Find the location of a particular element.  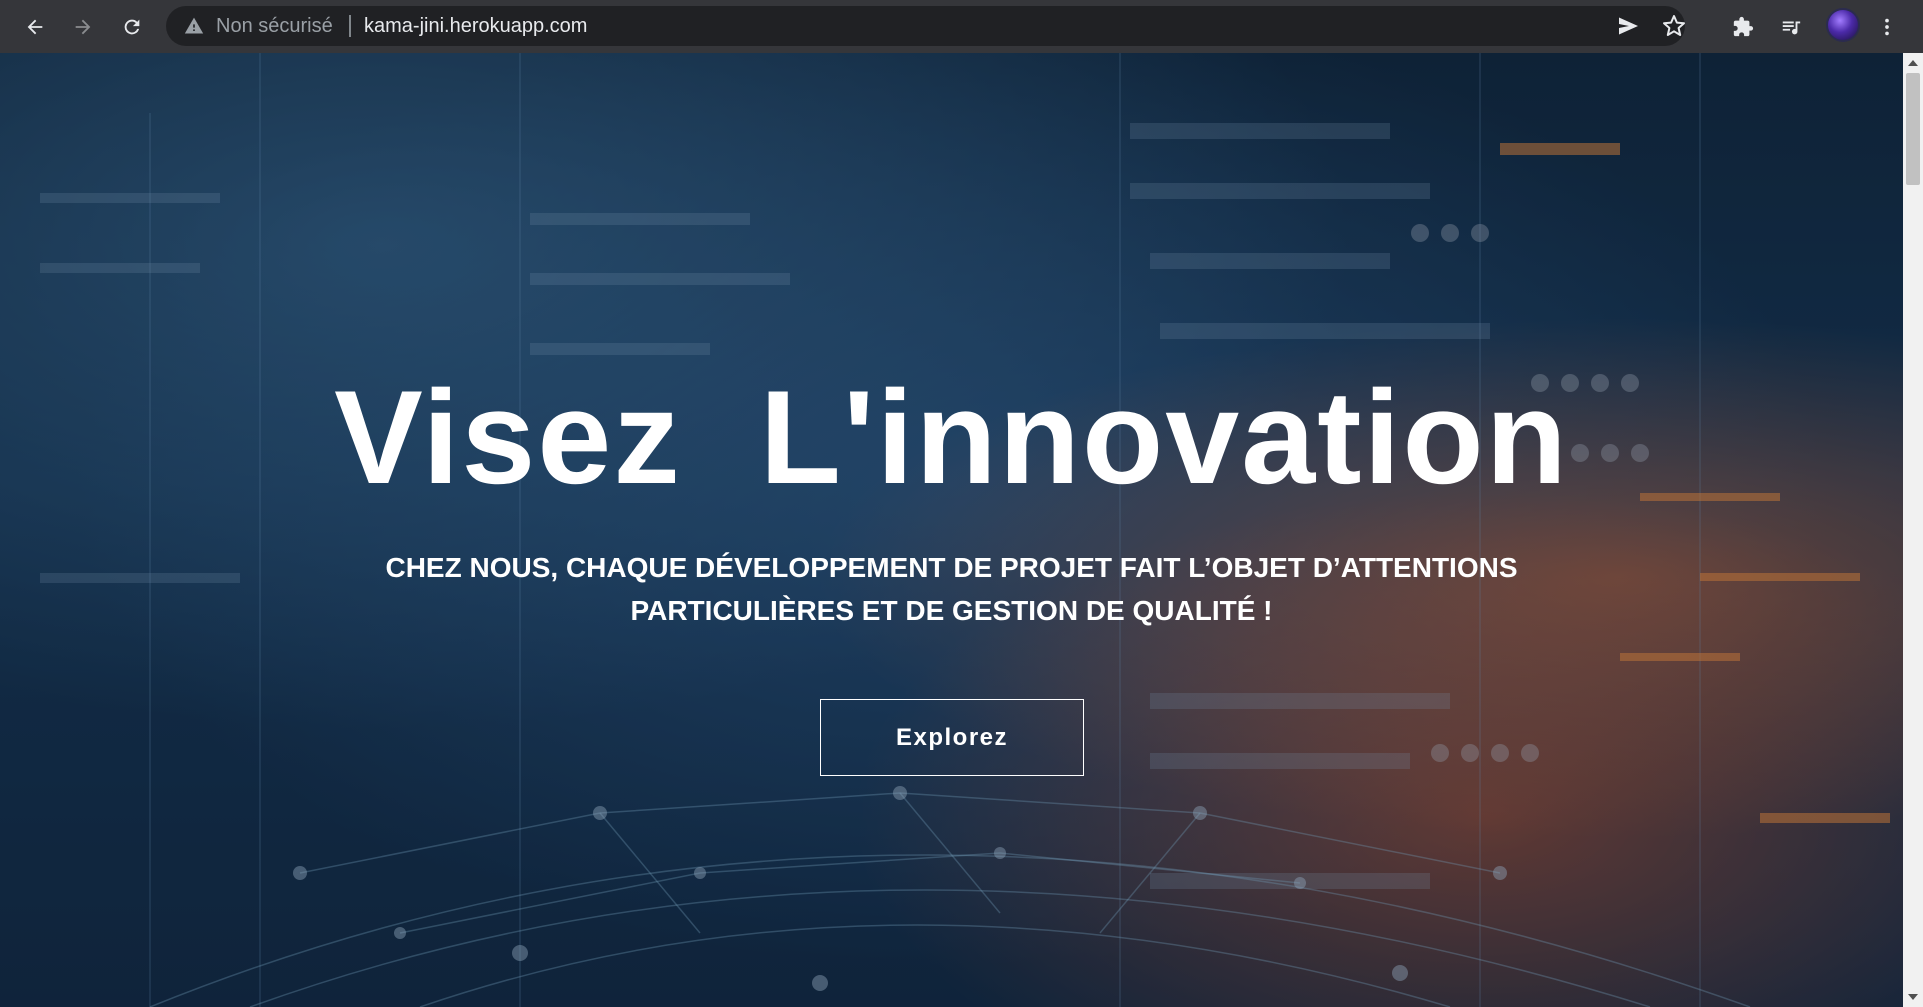

scroll-down-arrow is located at coordinates (1913, 997).